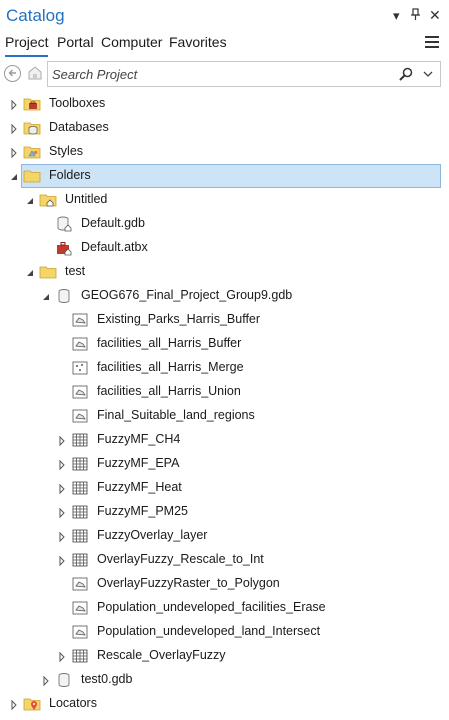 Image resolution: width=449 pixels, height=720 pixels. I want to click on tab-portal: Portal, so click(75, 42).